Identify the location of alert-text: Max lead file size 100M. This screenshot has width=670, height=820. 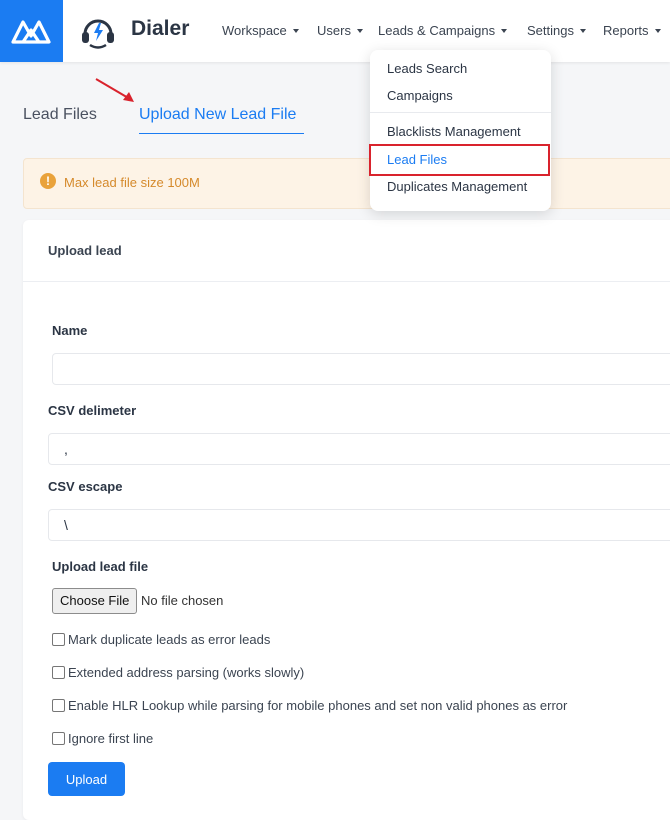
(132, 182).